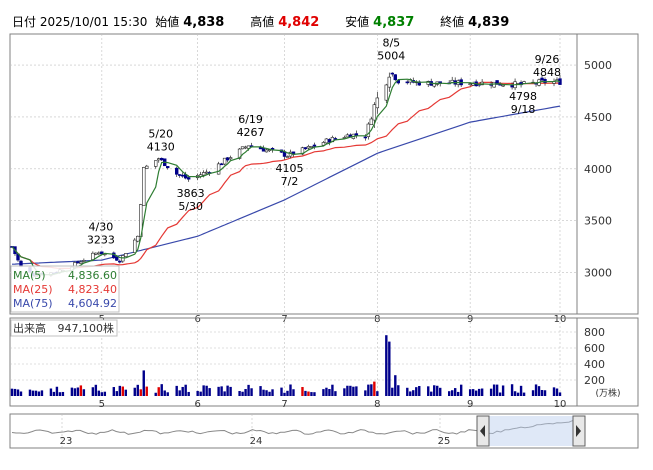 The image size is (653, 470). What do you see at coordinates (256, 441) in the screenshot?
I see `overview-tick: 24` at bounding box center [256, 441].